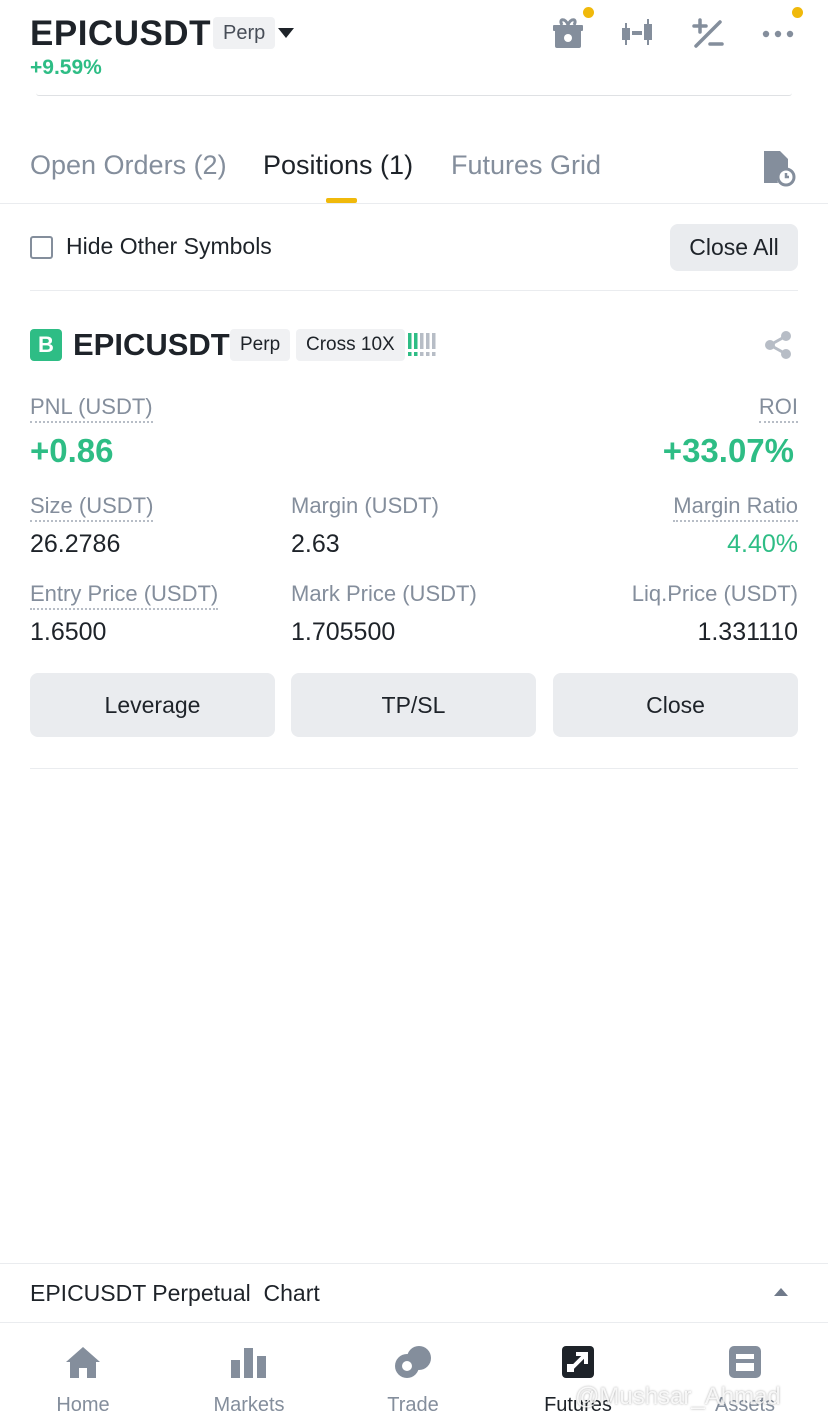  I want to click on chart-toggle-label: EPICUSDT Perpetual Chart, so click(175, 1293).